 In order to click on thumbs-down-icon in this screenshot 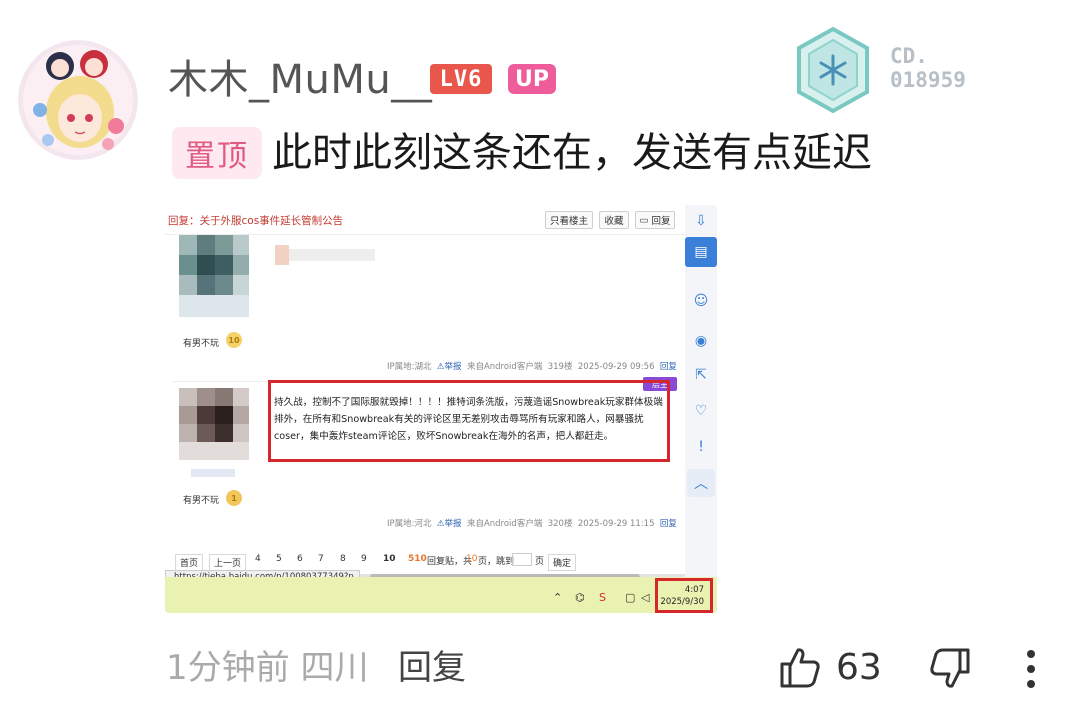, I will do `click(950, 668)`.